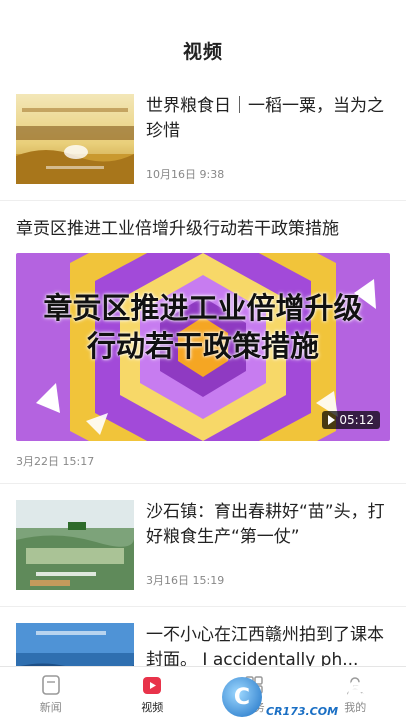  What do you see at coordinates (332, 420) in the screenshot?
I see `play-icon` at bounding box center [332, 420].